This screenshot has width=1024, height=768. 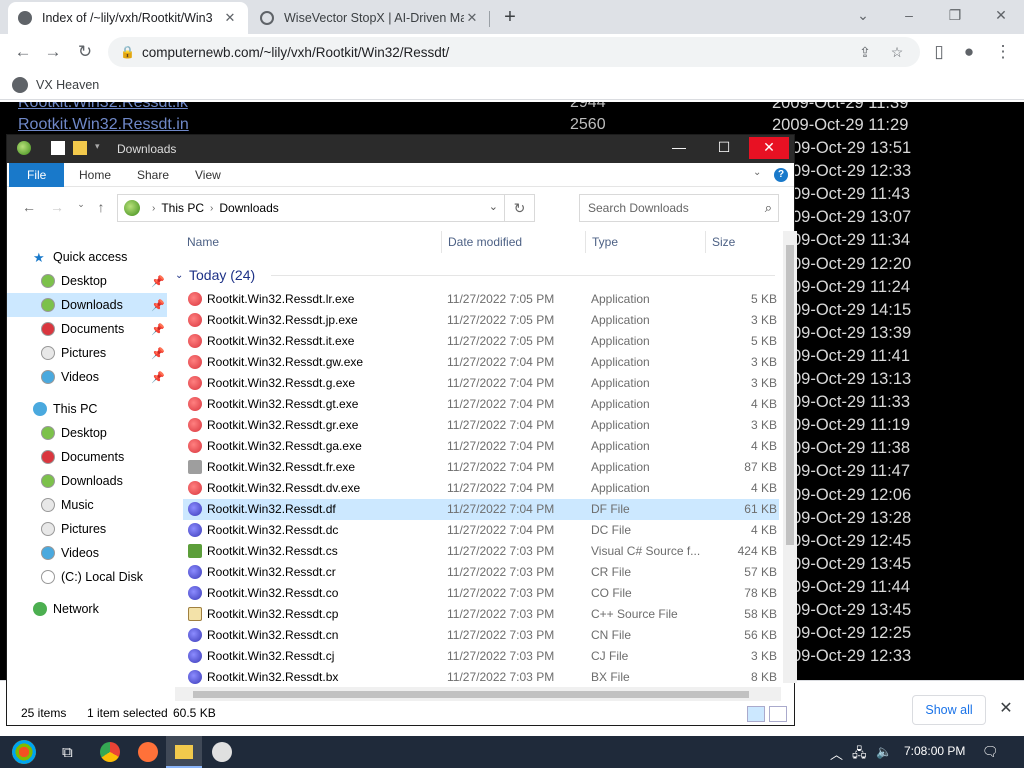 I want to click on breadcrumb-this-pc: This PC, so click(x=182, y=208).